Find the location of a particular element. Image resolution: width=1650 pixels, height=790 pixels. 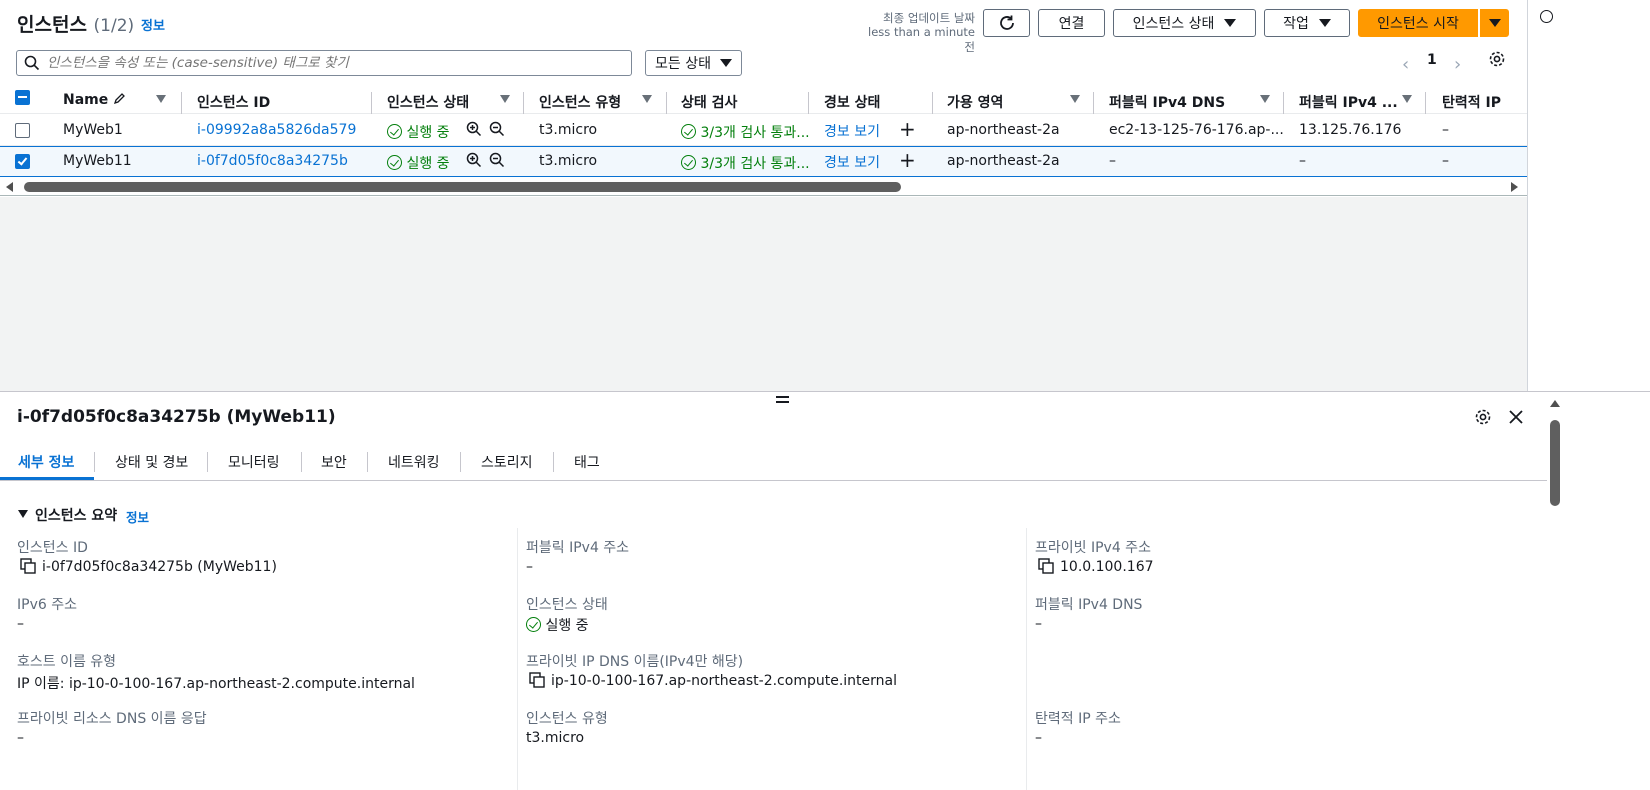

cell-type: t3.micro is located at coordinates (568, 130).